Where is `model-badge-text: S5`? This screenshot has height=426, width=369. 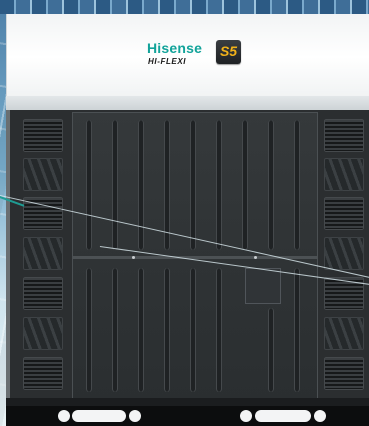
model-badge-text: S5 is located at coordinates (228, 51).